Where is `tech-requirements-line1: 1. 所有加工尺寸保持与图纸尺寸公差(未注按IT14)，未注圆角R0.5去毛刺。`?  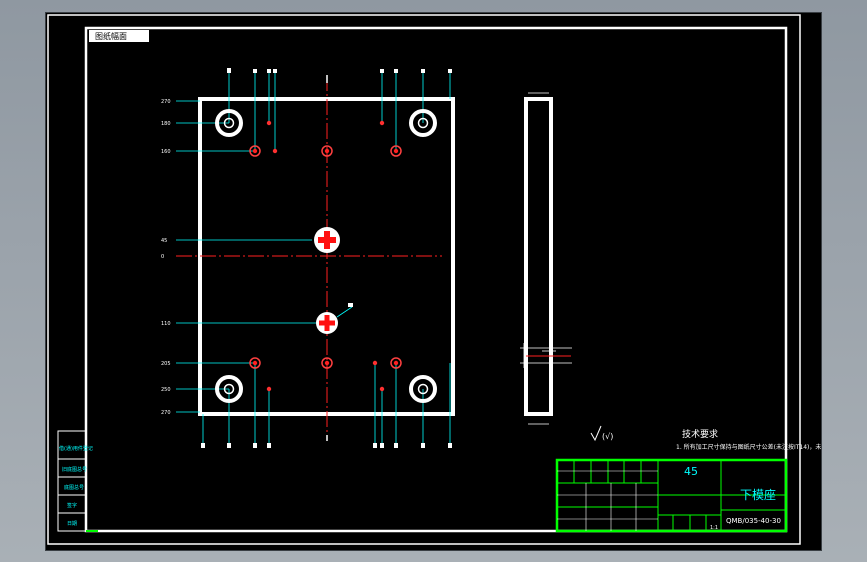
tech-requirements-line1: 1. 所有加工尺寸保持与图纸尺寸公差(未注按IT14)，未注圆角R0.5去毛刺。 is located at coordinates (748, 447).